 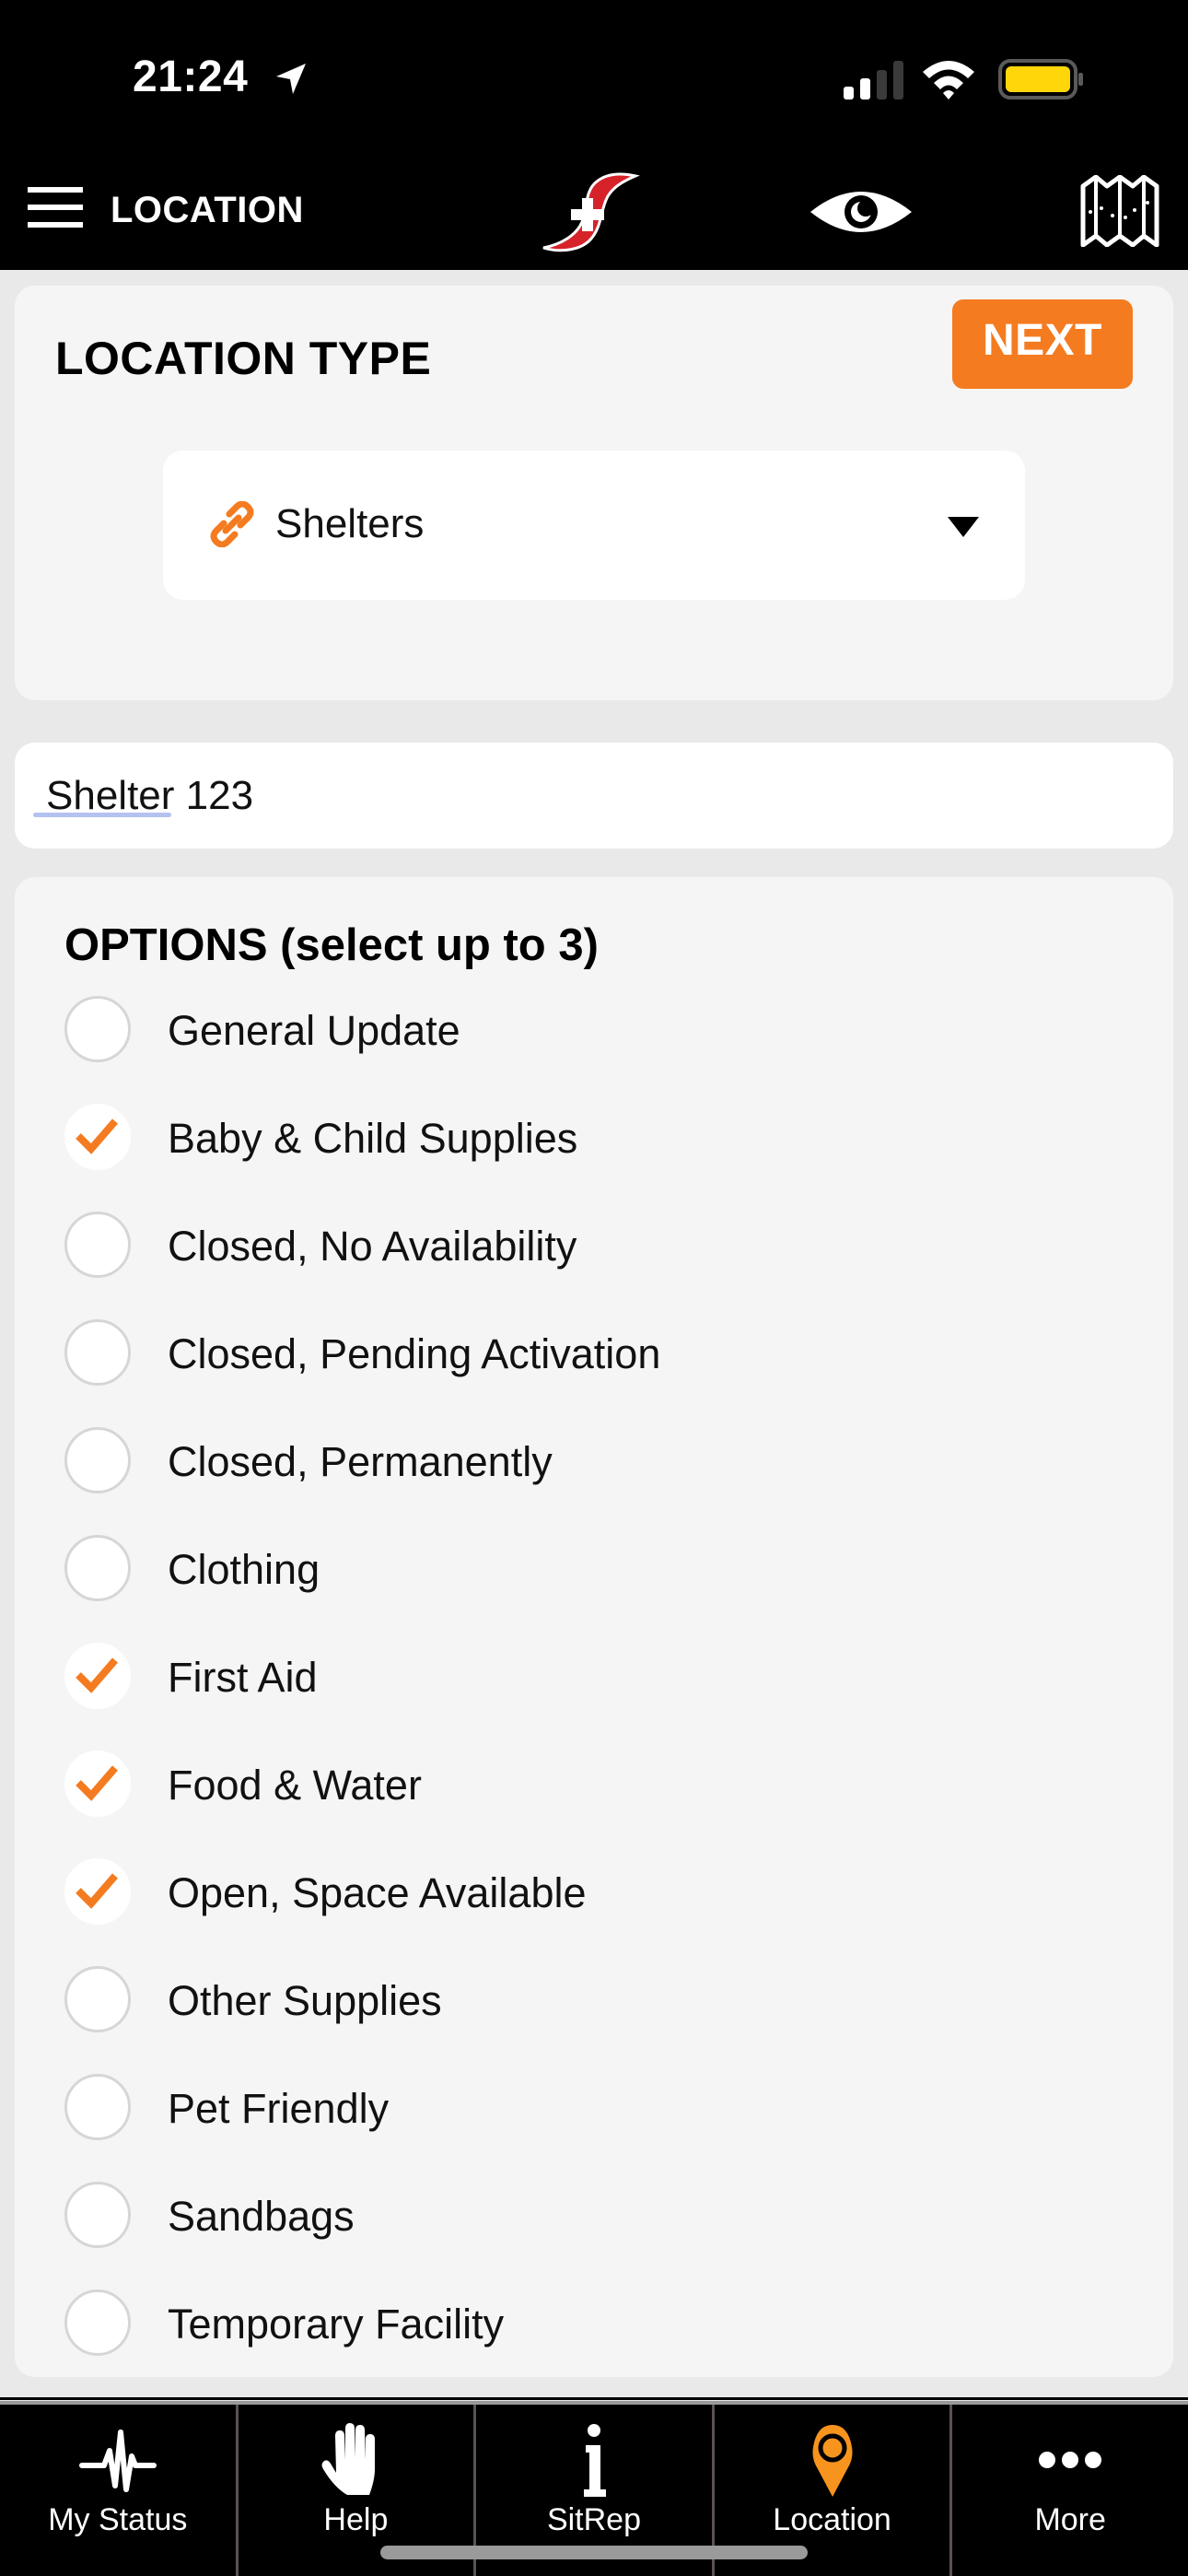 What do you see at coordinates (372, 1246) in the screenshot?
I see `option-label: Closed, No Availability` at bounding box center [372, 1246].